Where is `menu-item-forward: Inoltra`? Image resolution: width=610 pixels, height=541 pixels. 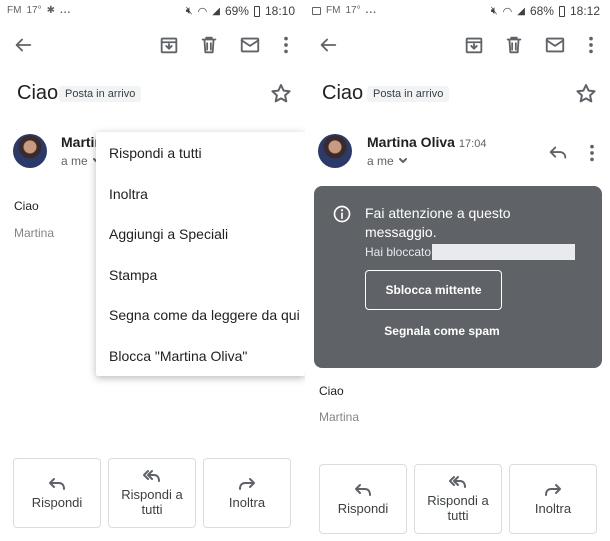
menu-item-forward: Inoltra is located at coordinates (128, 194).